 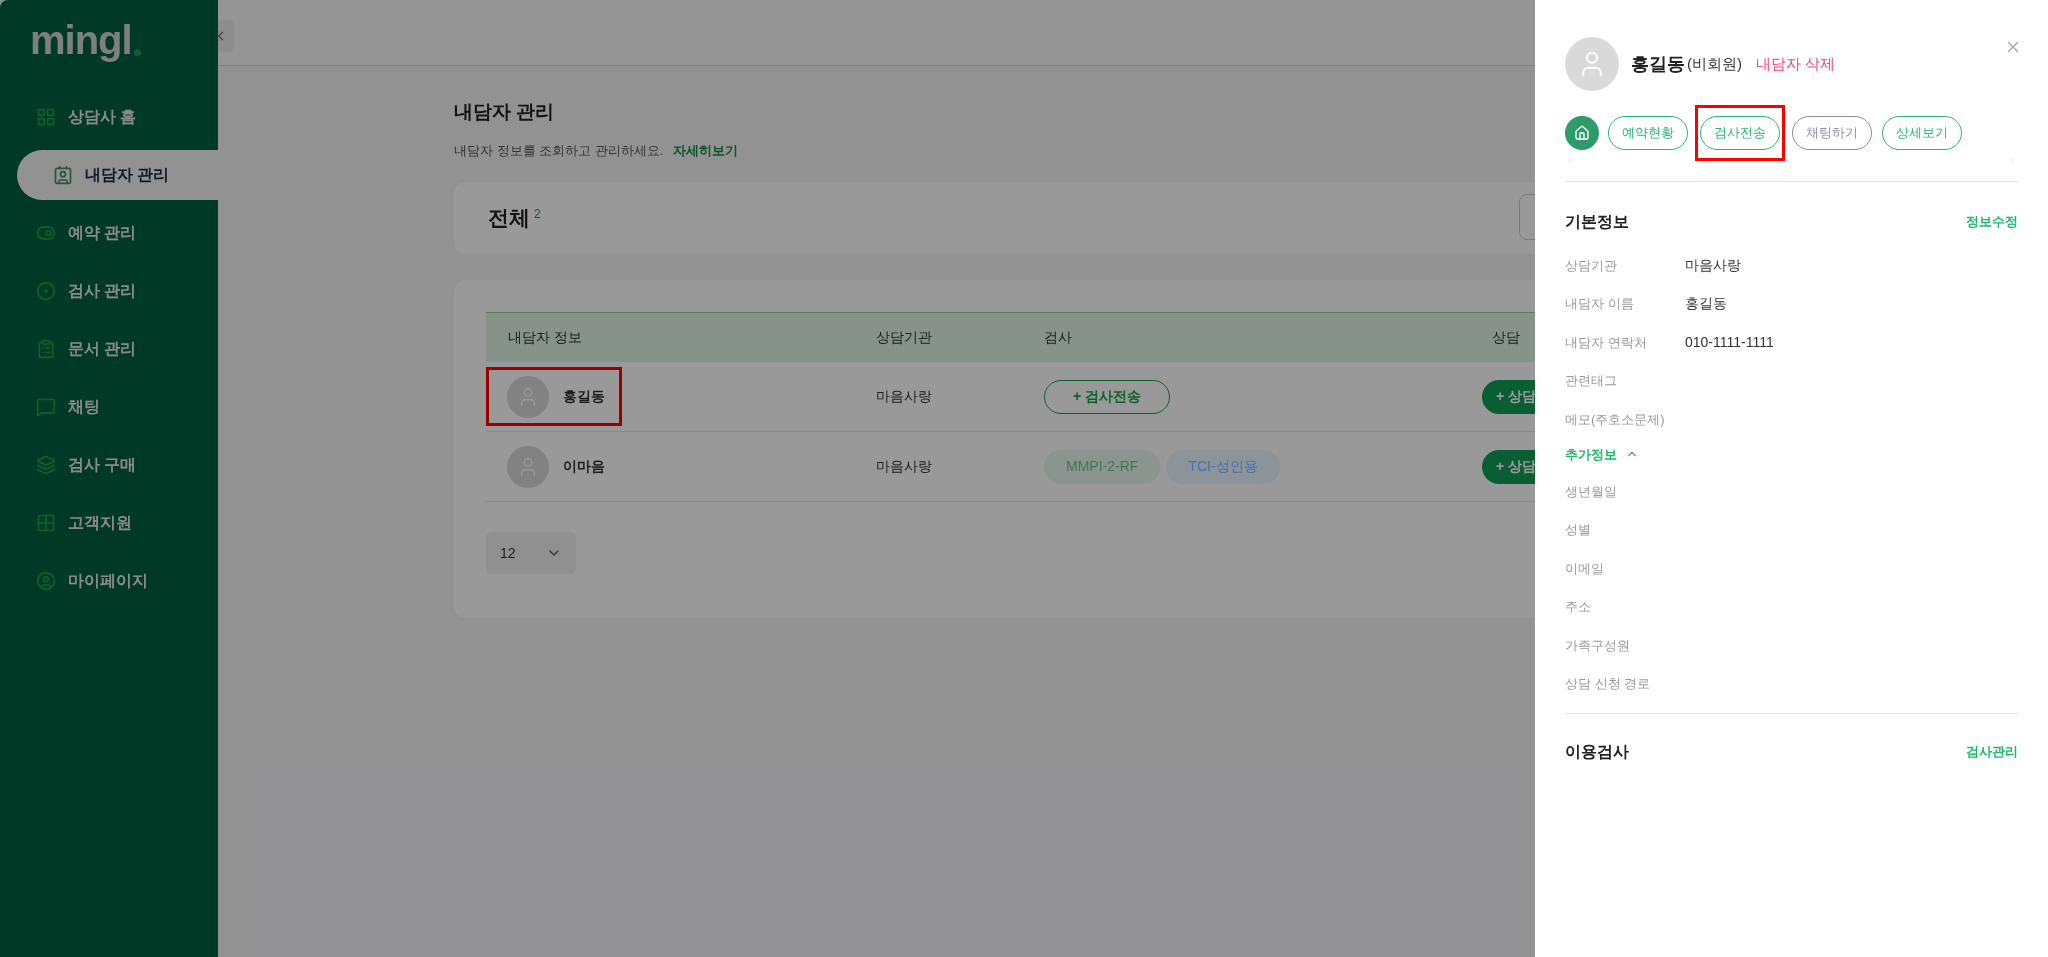 I want to click on sidebar-item: 고객지원, so click(x=109, y=523).